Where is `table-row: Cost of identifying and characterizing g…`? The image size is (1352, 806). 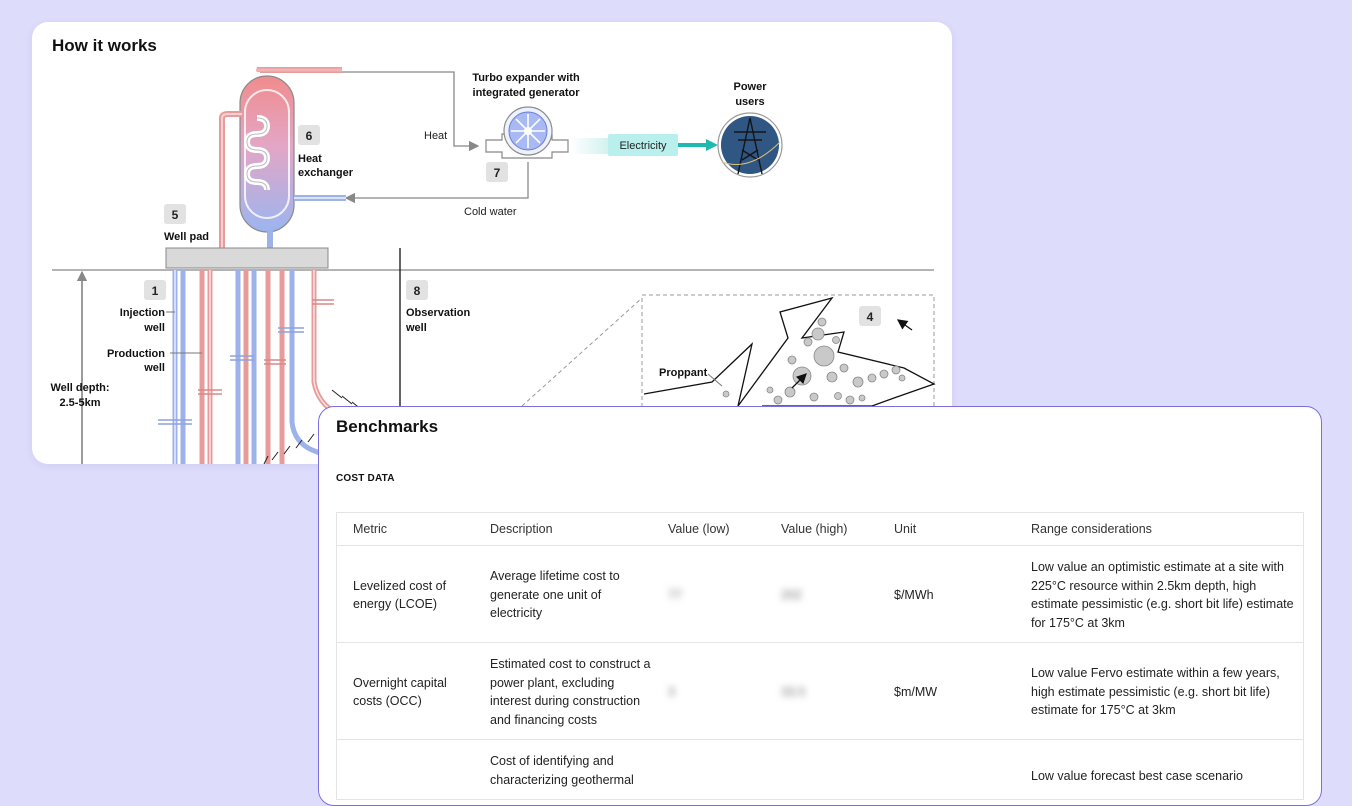 table-row: Cost of identifying and characterizing g… is located at coordinates (820, 769).